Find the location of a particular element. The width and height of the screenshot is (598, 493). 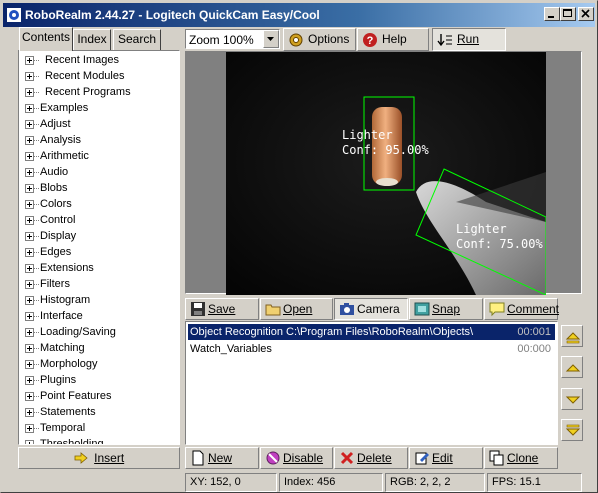

insert-button: Insert is located at coordinates (99, 458).